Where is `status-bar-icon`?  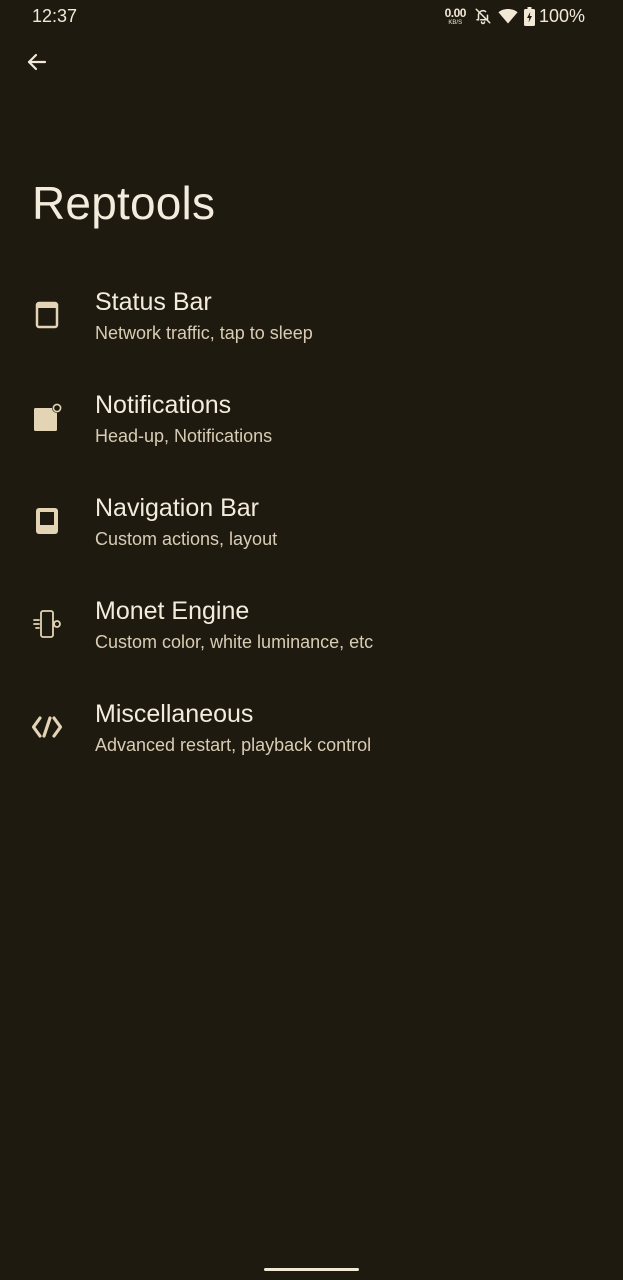
status-bar-icon is located at coordinates (47, 315).